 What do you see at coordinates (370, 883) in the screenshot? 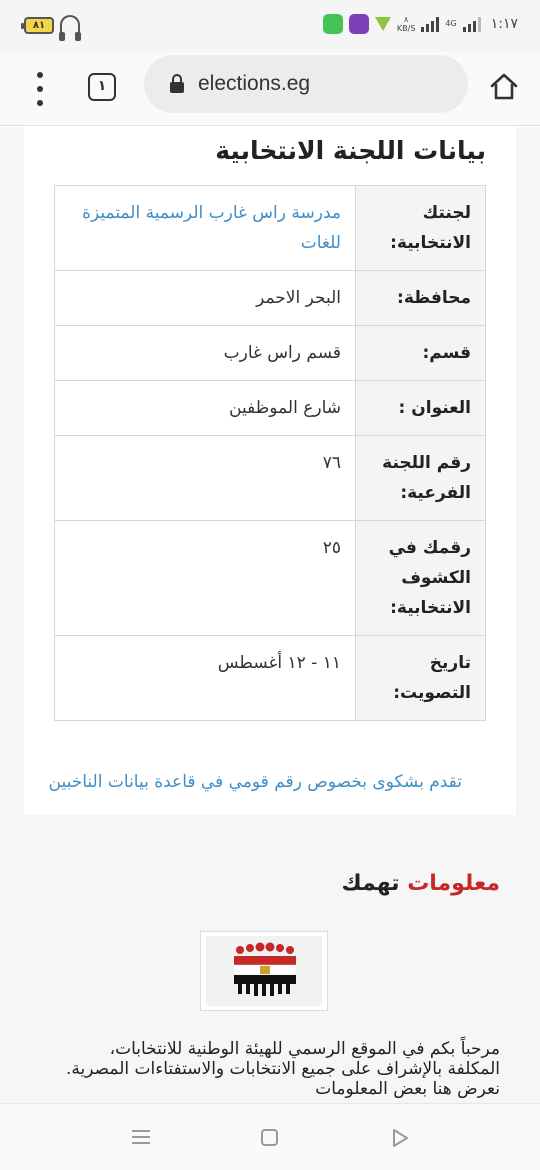
I see `info-title-part2: تهمك` at bounding box center [370, 883].